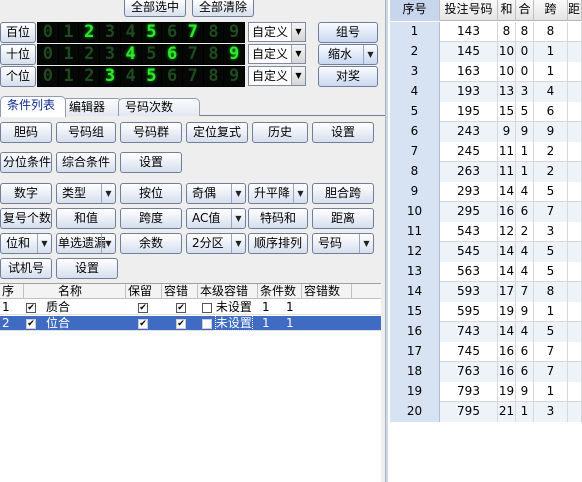 This screenshot has height=482, width=582. What do you see at coordinates (348, 54) in the screenshot?
I see `shrink-button: 缩水 ▼` at bounding box center [348, 54].